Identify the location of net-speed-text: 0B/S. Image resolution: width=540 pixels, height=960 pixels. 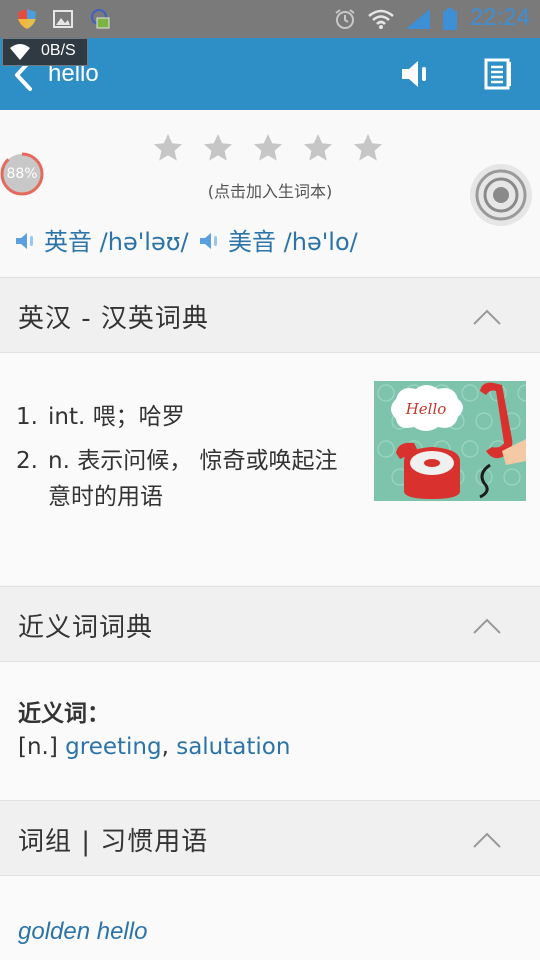
(58, 50).